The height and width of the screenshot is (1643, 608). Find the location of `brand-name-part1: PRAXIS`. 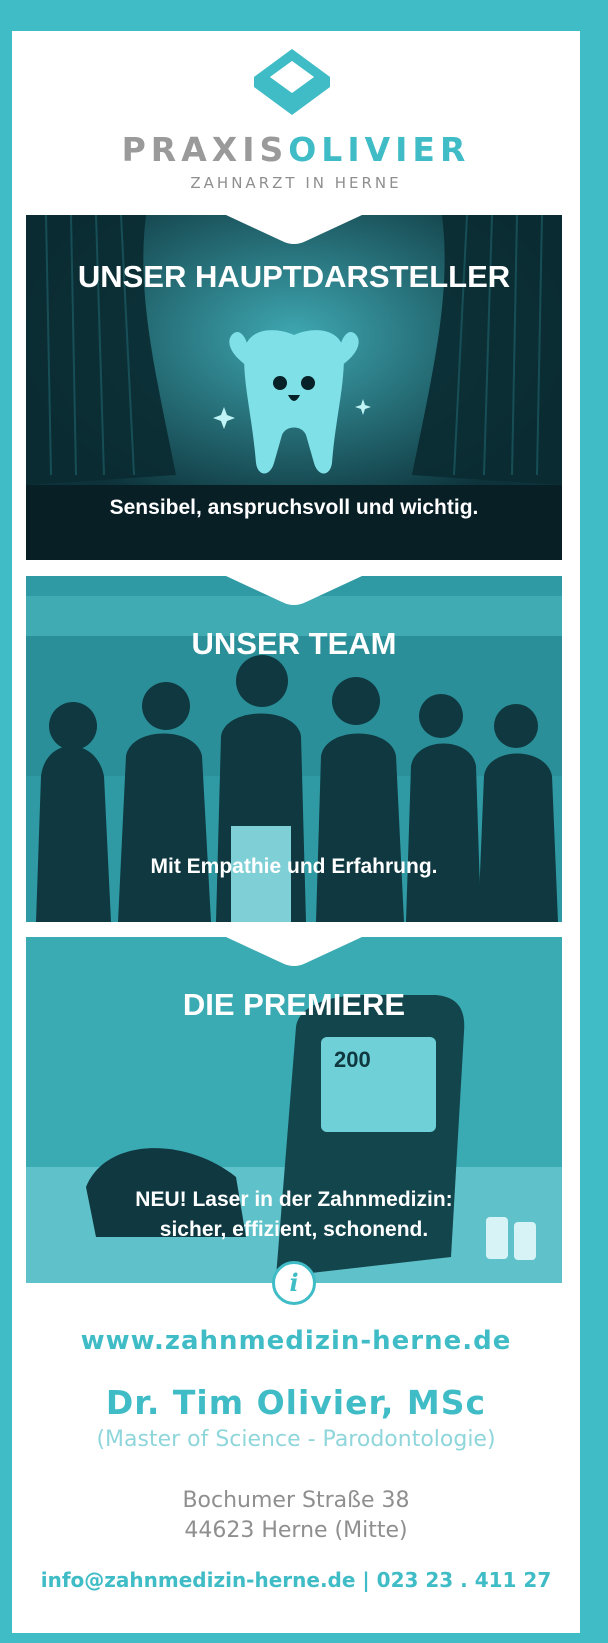

brand-name-part1: PRAXIS is located at coordinates (205, 149).